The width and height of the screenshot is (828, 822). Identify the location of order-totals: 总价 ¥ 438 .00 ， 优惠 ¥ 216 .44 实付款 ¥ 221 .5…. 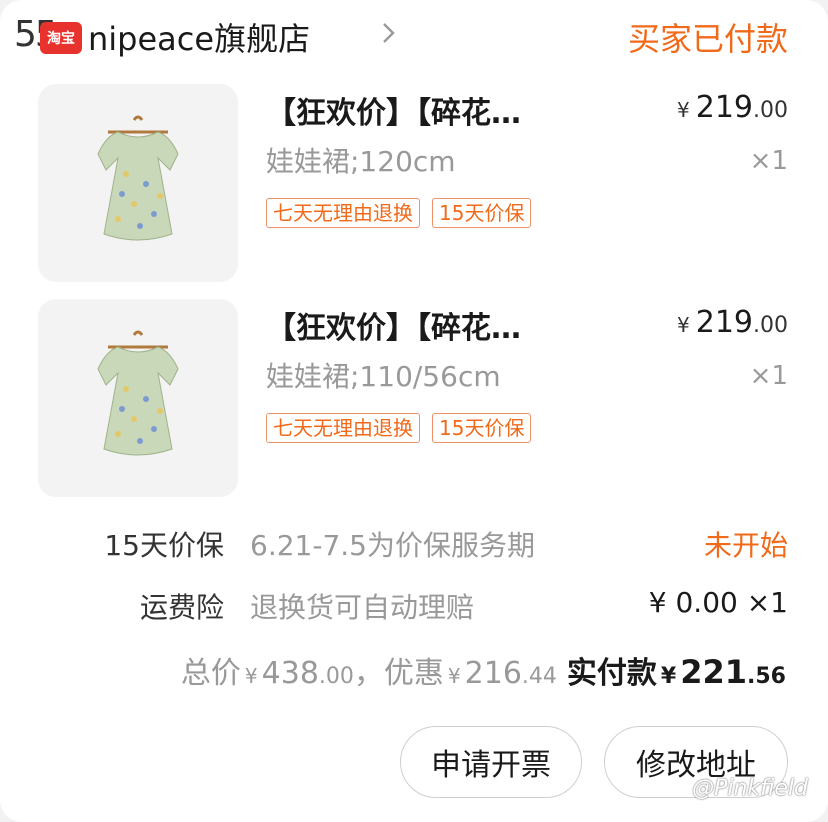
(483, 670).